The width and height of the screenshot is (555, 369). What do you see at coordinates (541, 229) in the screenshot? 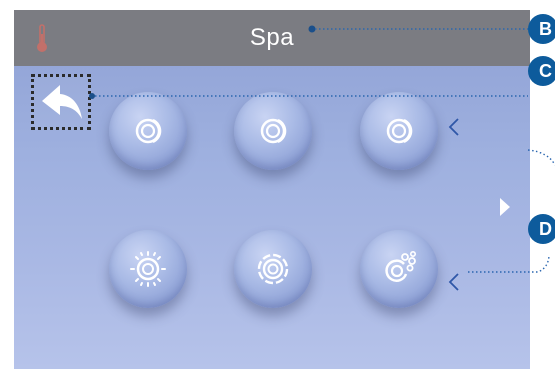
I see `callout-d: D` at bounding box center [541, 229].